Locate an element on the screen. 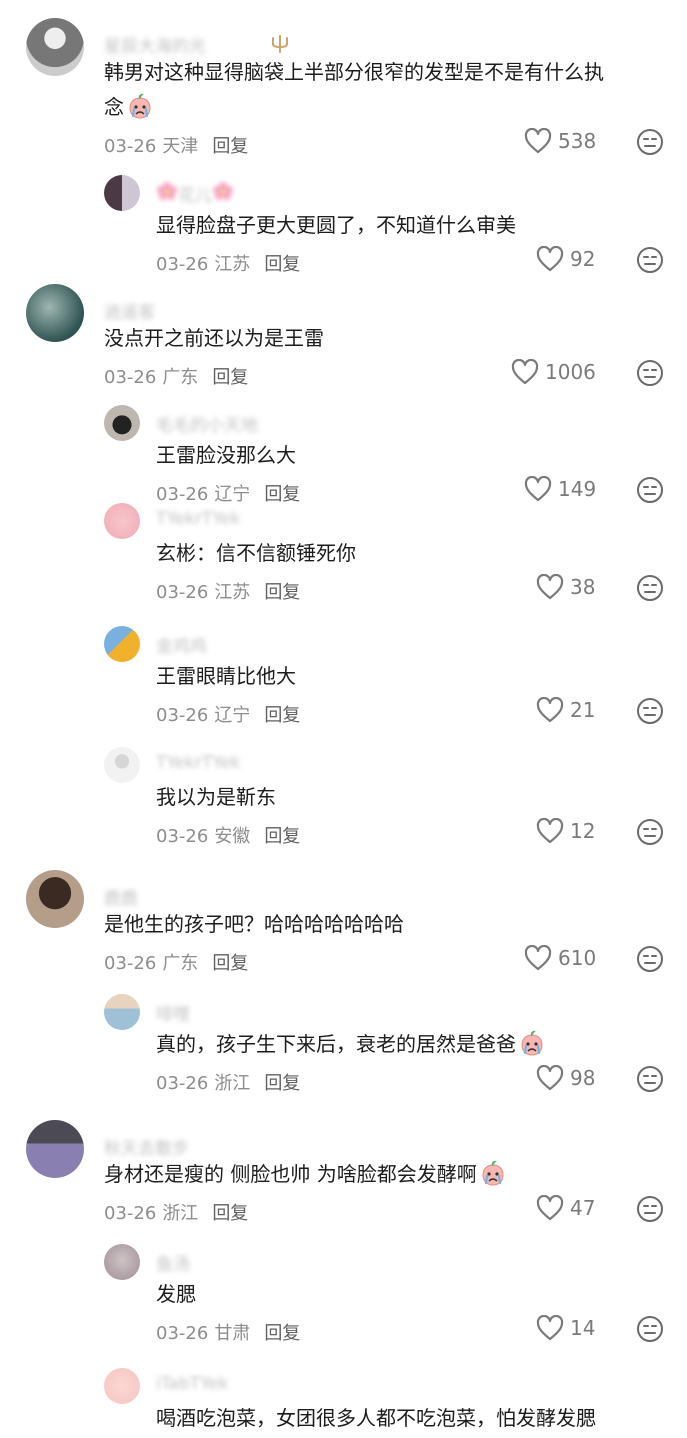 Image resolution: width=687 pixels, height=1438 pixels. comment-location: 甘肃 is located at coordinates (232, 1333).